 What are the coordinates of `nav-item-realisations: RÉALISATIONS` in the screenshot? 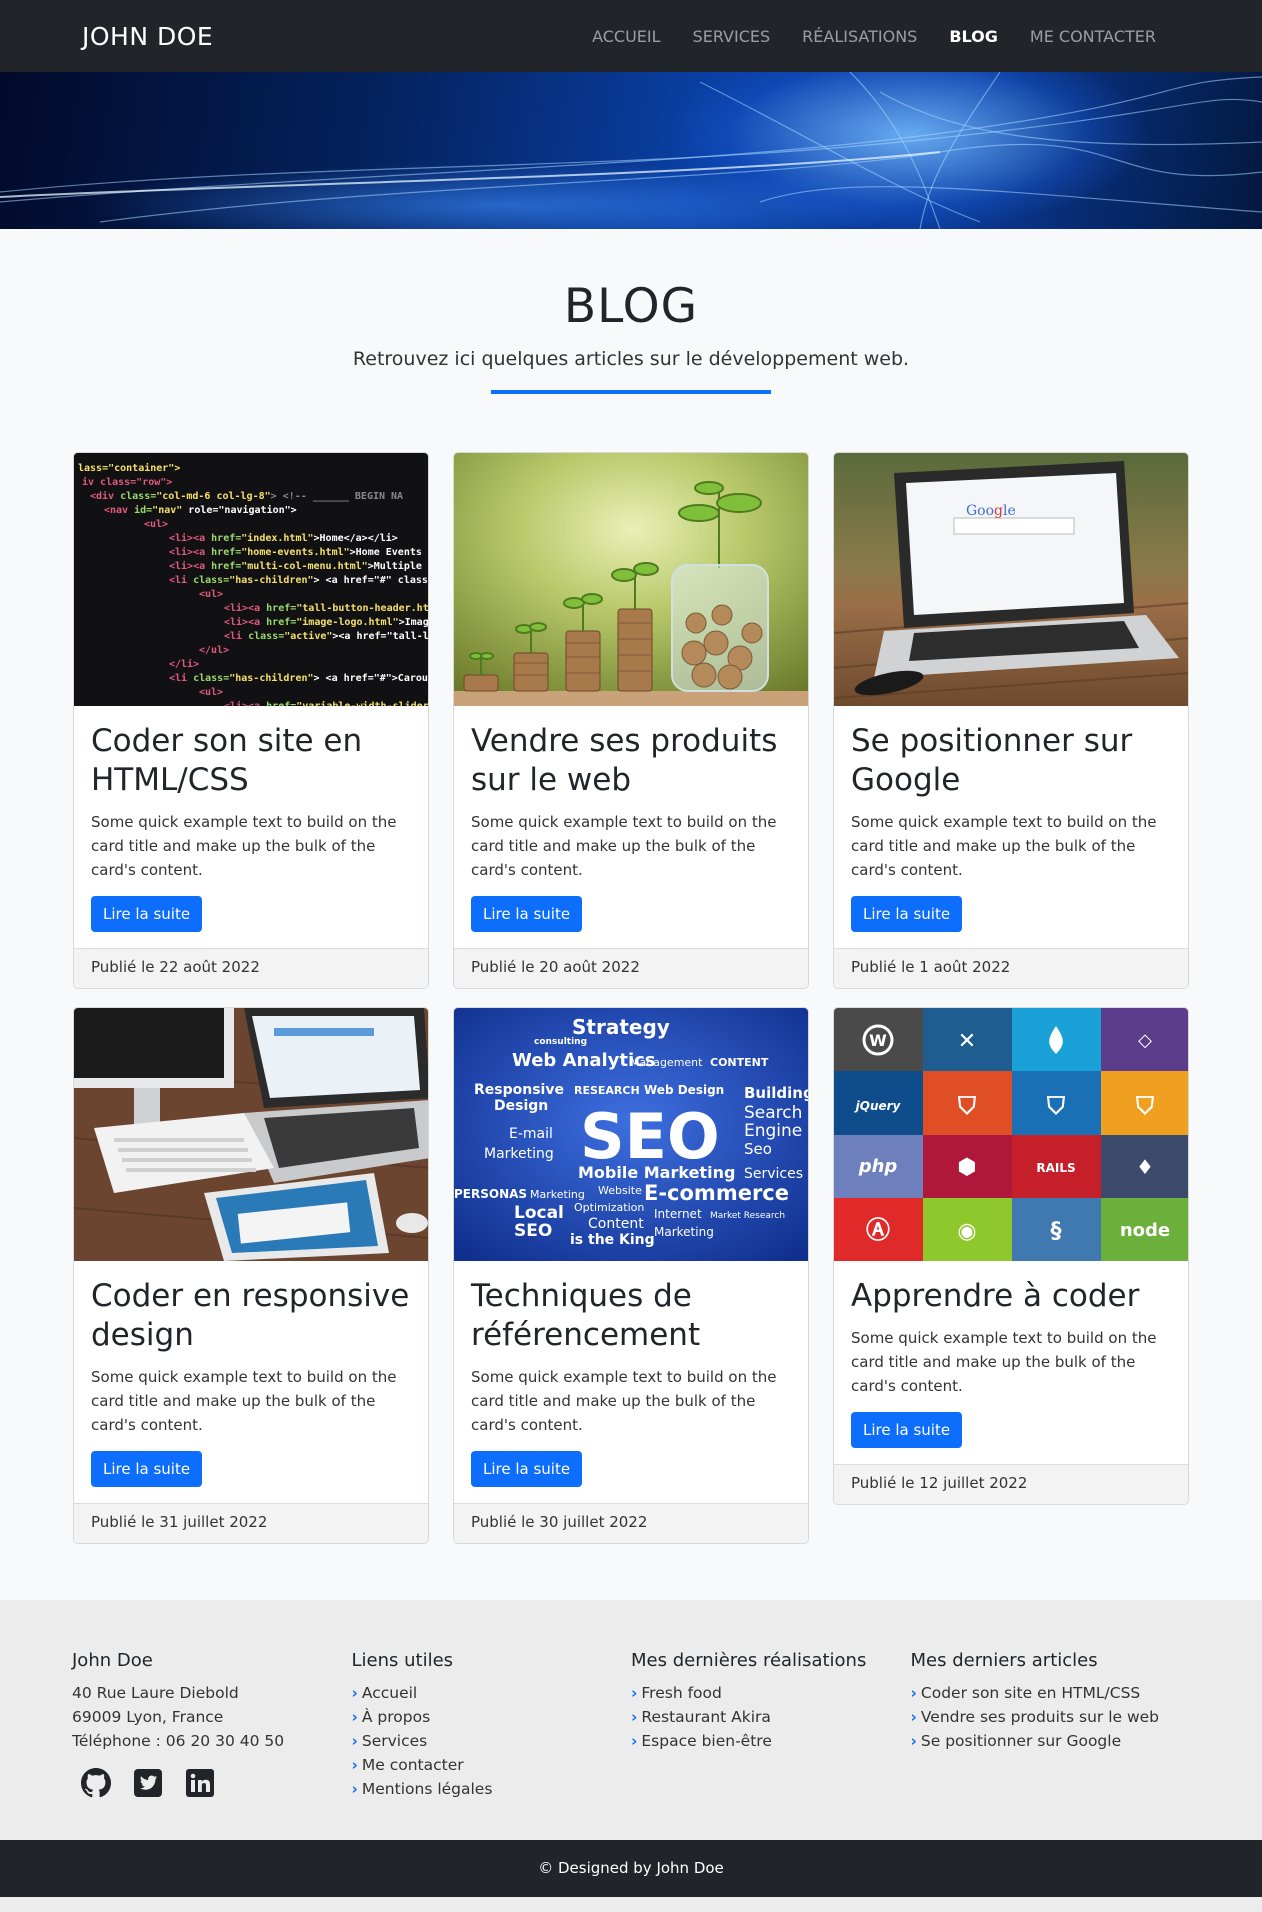 It's located at (859, 36).